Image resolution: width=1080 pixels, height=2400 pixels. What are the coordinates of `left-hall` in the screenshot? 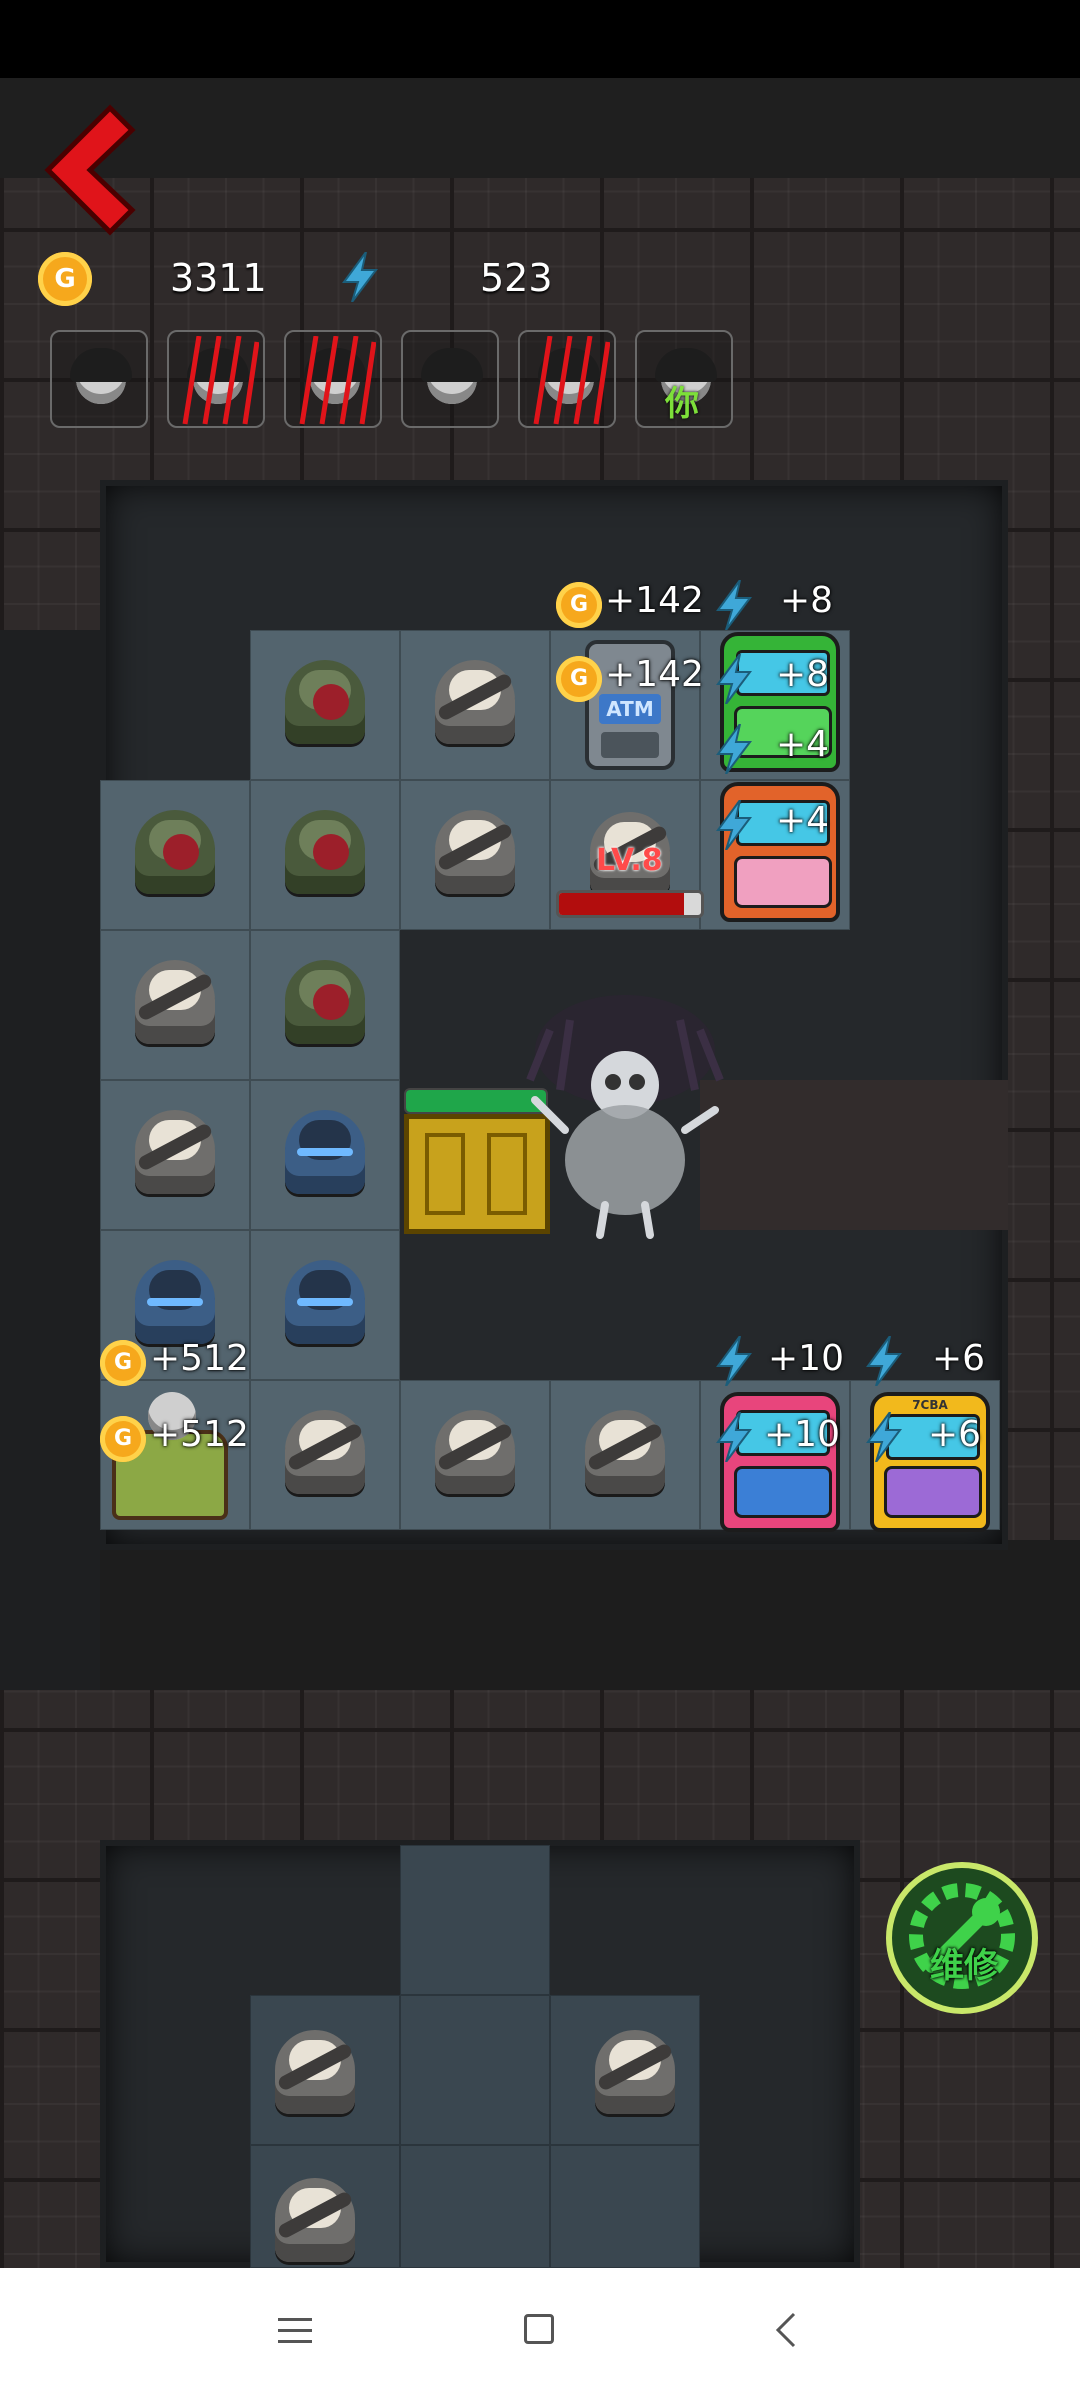 It's located at (50, 1160).